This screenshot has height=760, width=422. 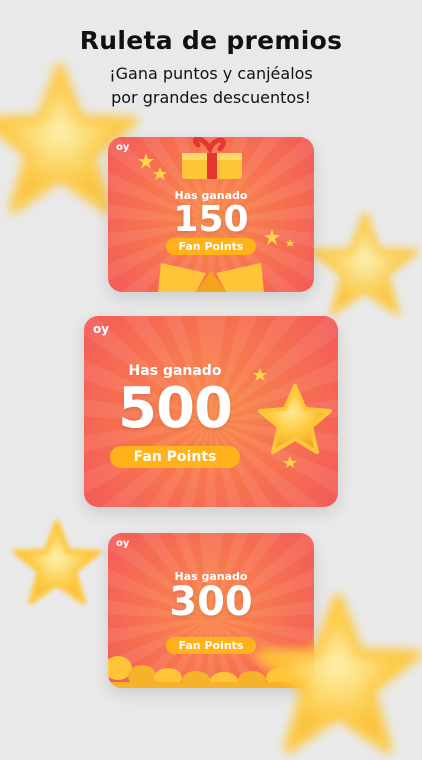 What do you see at coordinates (211, 219) in the screenshot?
I see `points-value: 150` at bounding box center [211, 219].